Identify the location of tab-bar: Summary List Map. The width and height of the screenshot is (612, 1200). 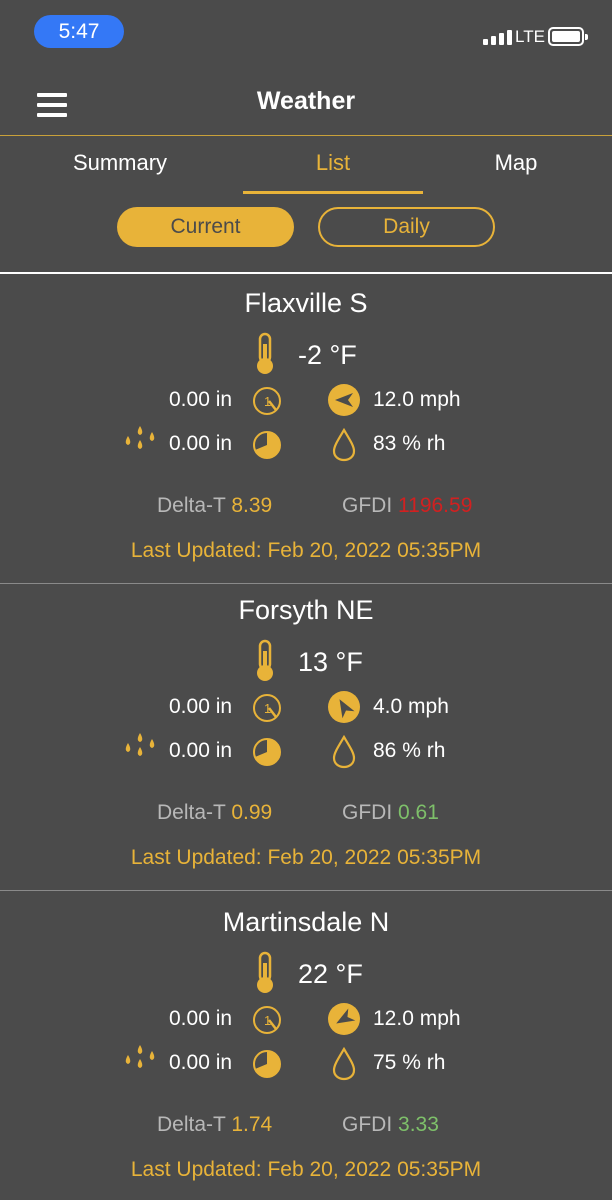
(306, 166).